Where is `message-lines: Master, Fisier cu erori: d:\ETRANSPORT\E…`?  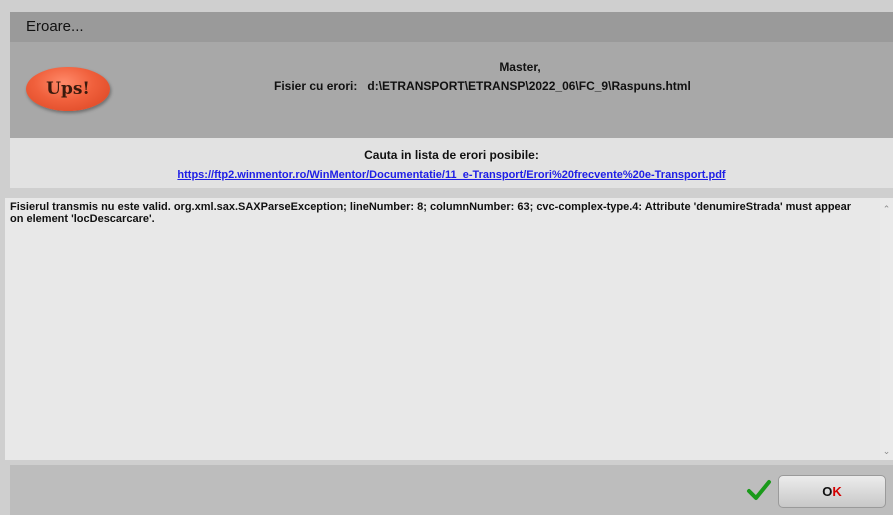
message-lines: Master, Fisier cu erori: d:\ETRANSPORT\E… is located at coordinates (520, 76).